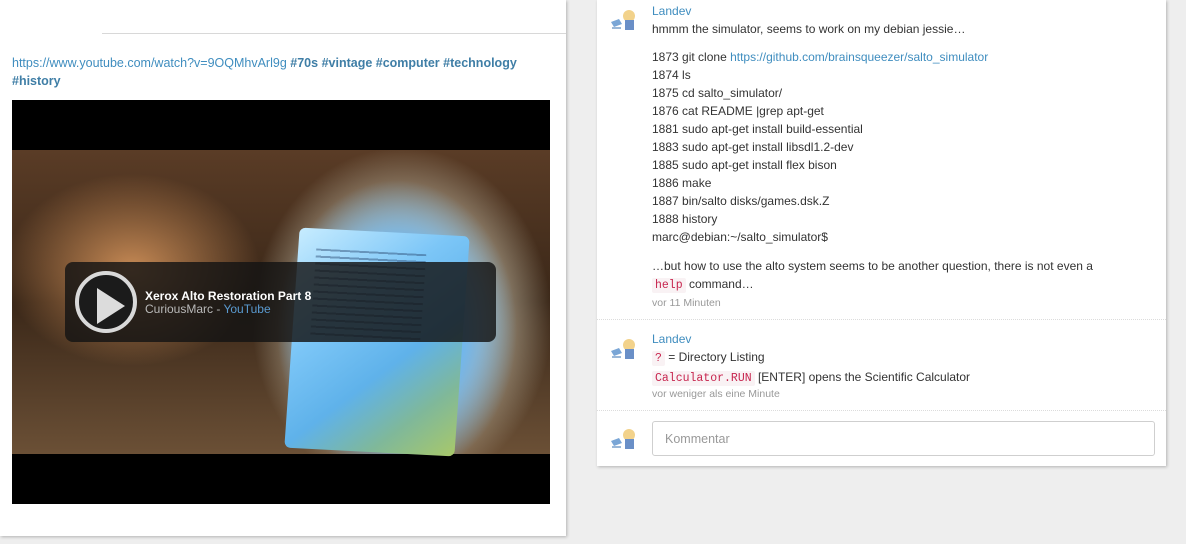 Image resolution: width=1186 pixels, height=544 pixels. What do you see at coordinates (36, 81) in the screenshot?
I see `tag-history: #history` at bounding box center [36, 81].